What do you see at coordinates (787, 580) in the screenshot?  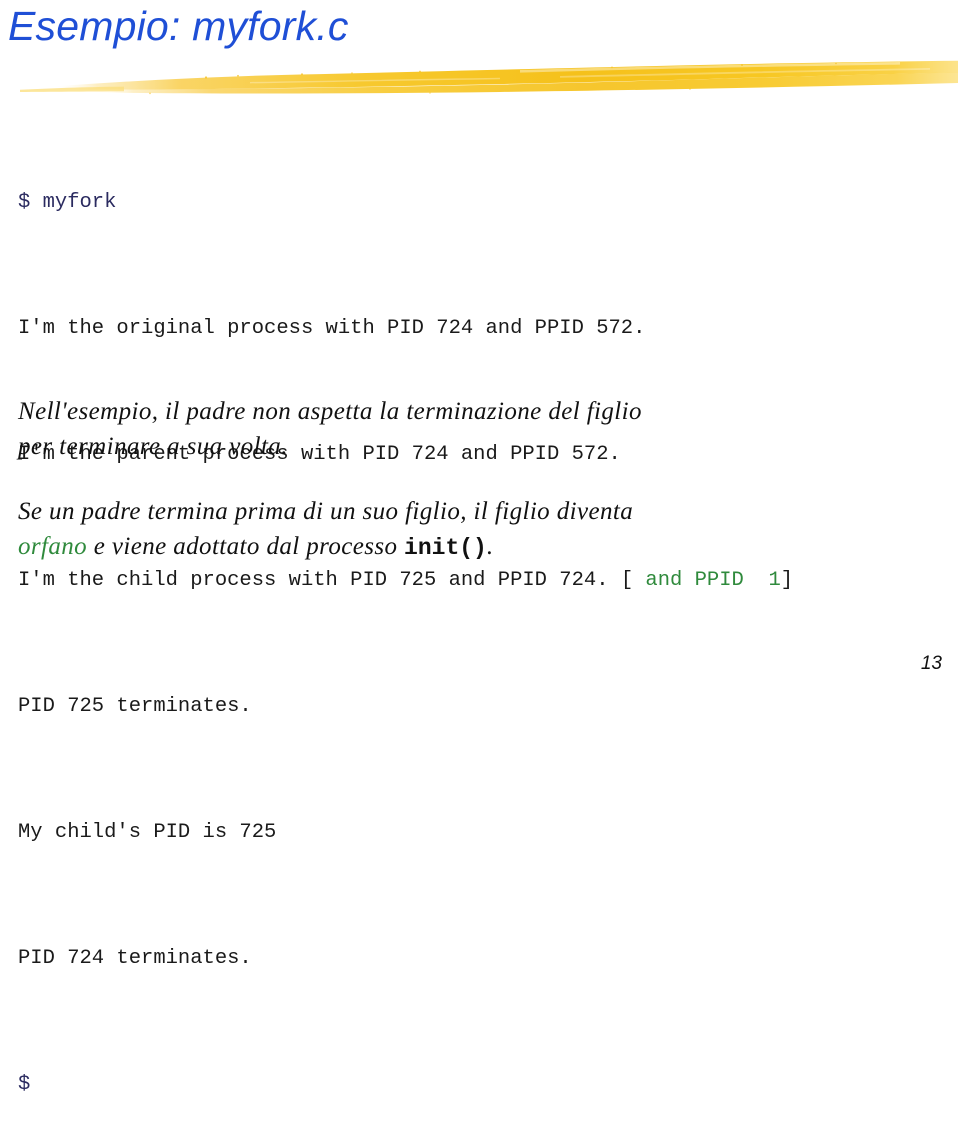 I see `annotation-bracket-close: ]` at bounding box center [787, 580].